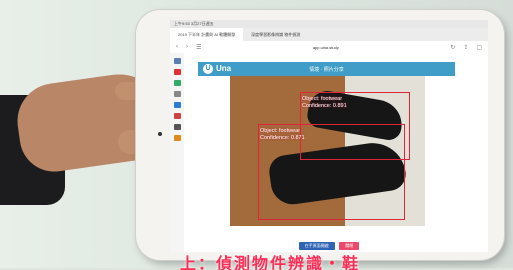 This screenshot has width=513, height=270. I want to click on app-sidebar, so click(177, 152).